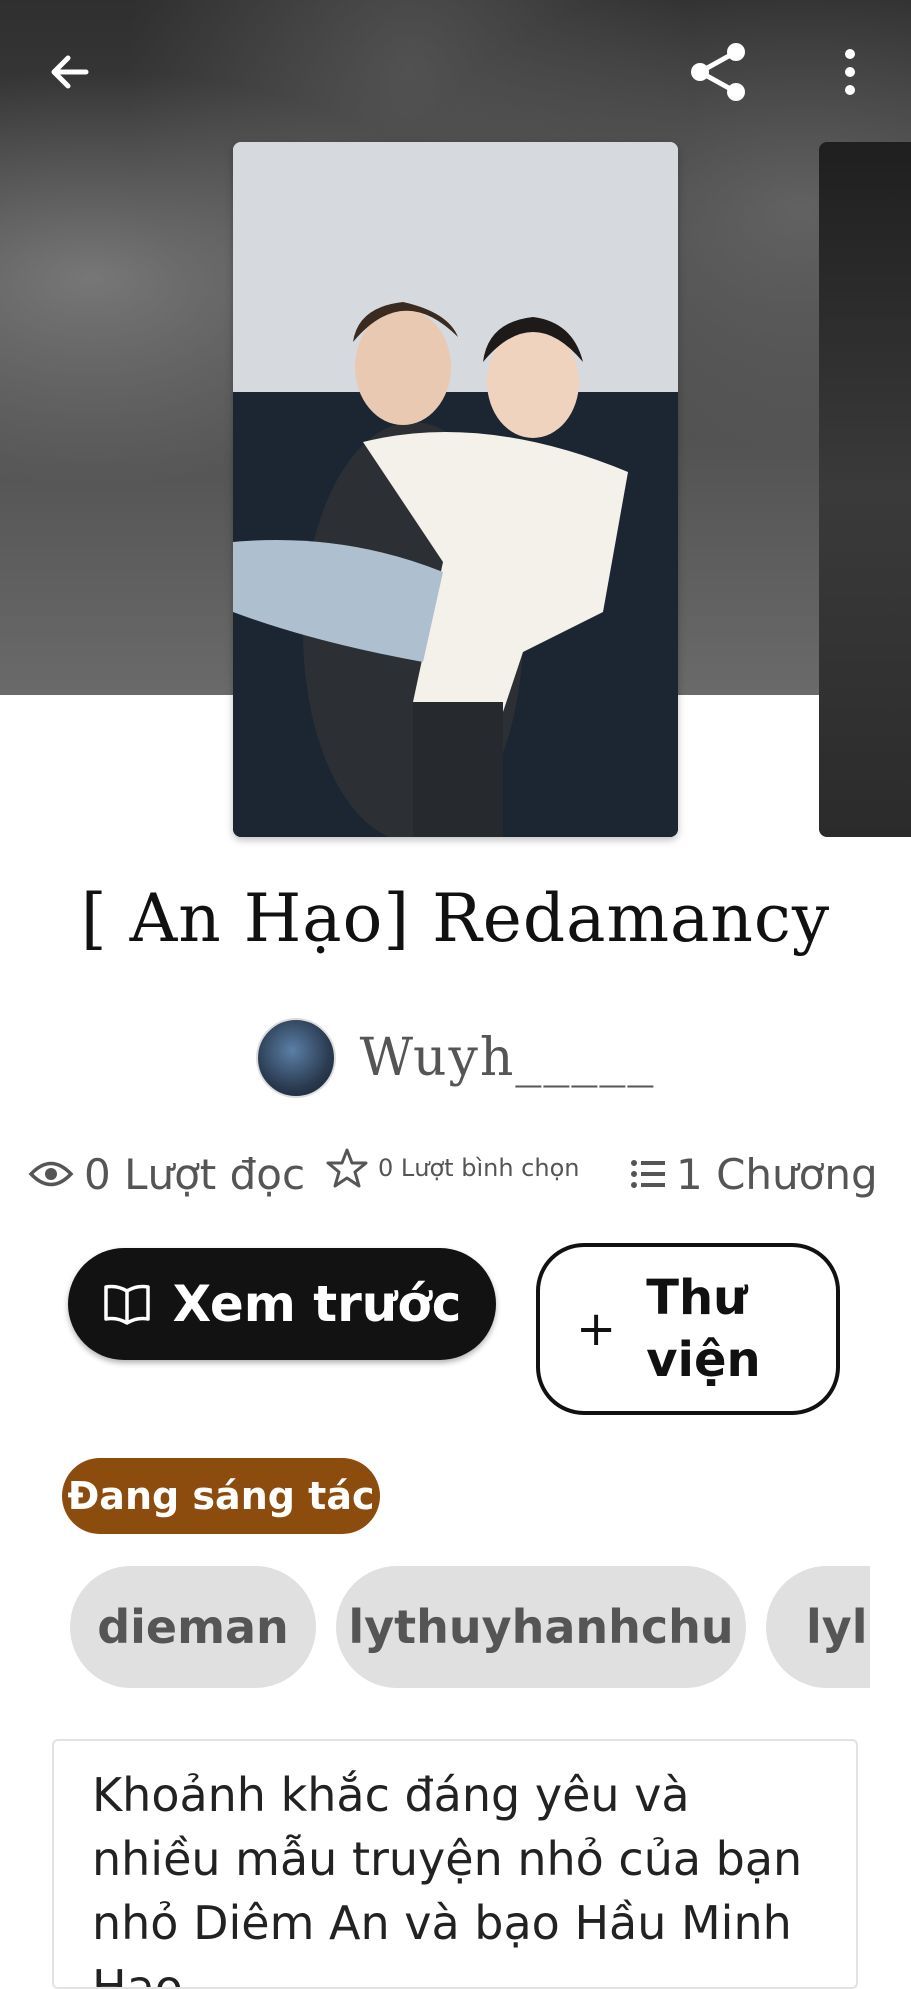  I want to click on arrow-left-icon, so click(70, 72).